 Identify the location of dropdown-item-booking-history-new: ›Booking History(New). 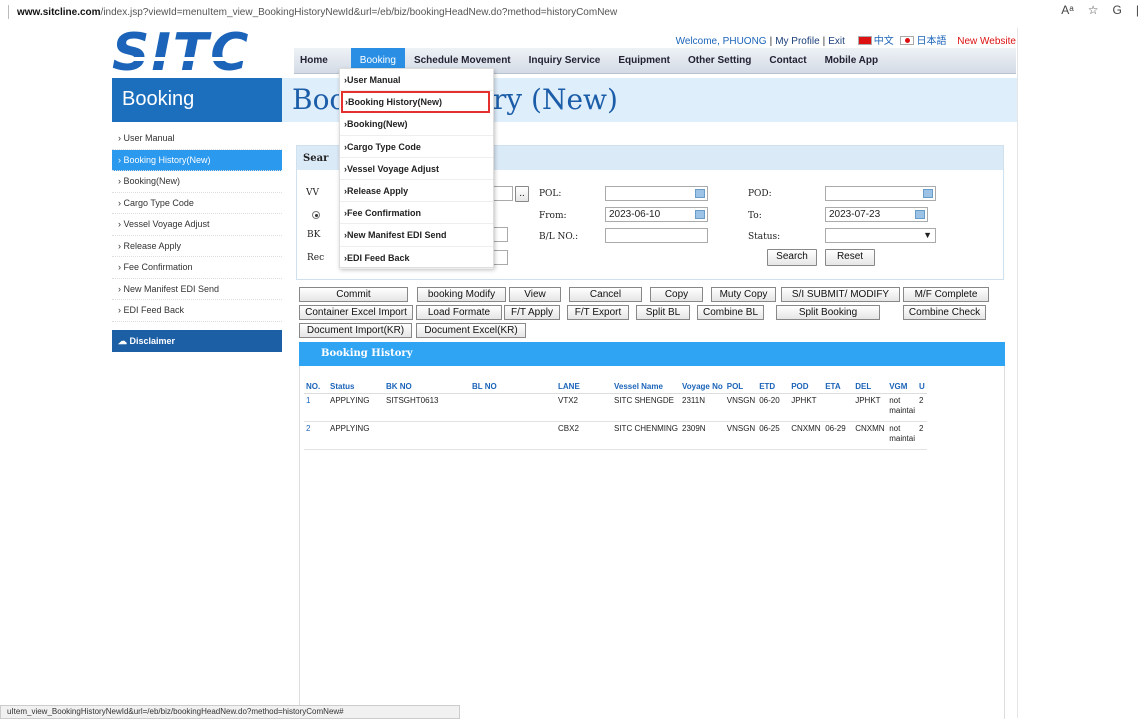
(415, 102).